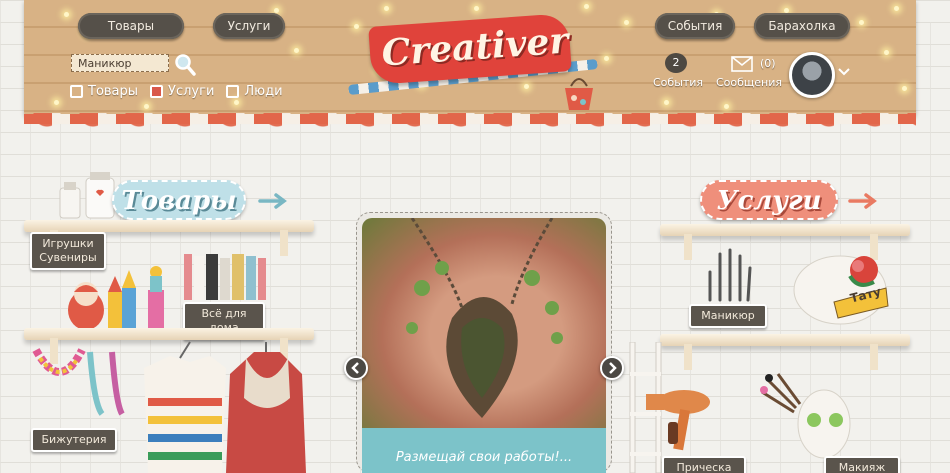 This screenshot has width=950, height=473. Describe the element at coordinates (225, 277) in the screenshot. I see `books-decoration` at that location.